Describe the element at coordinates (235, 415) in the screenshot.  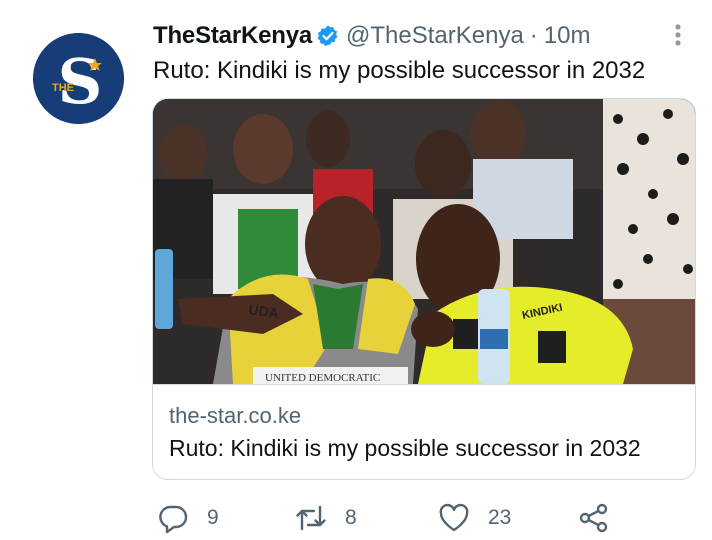
I see `card-domain: the-star.co.ke` at that location.